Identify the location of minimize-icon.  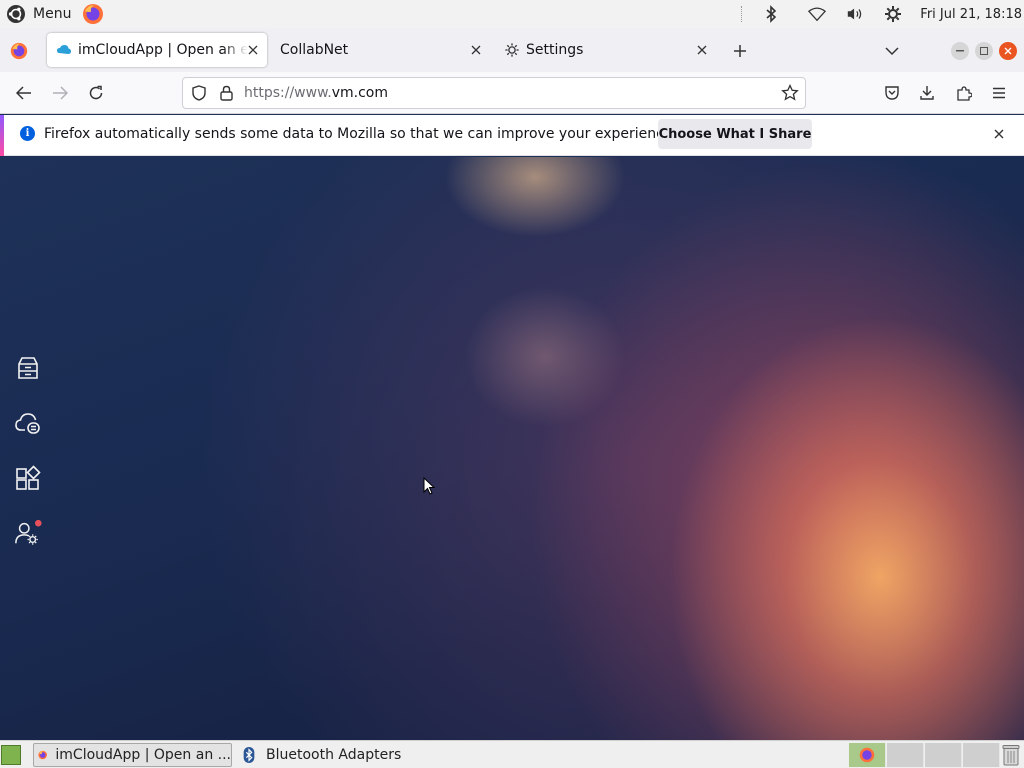
(960, 51).